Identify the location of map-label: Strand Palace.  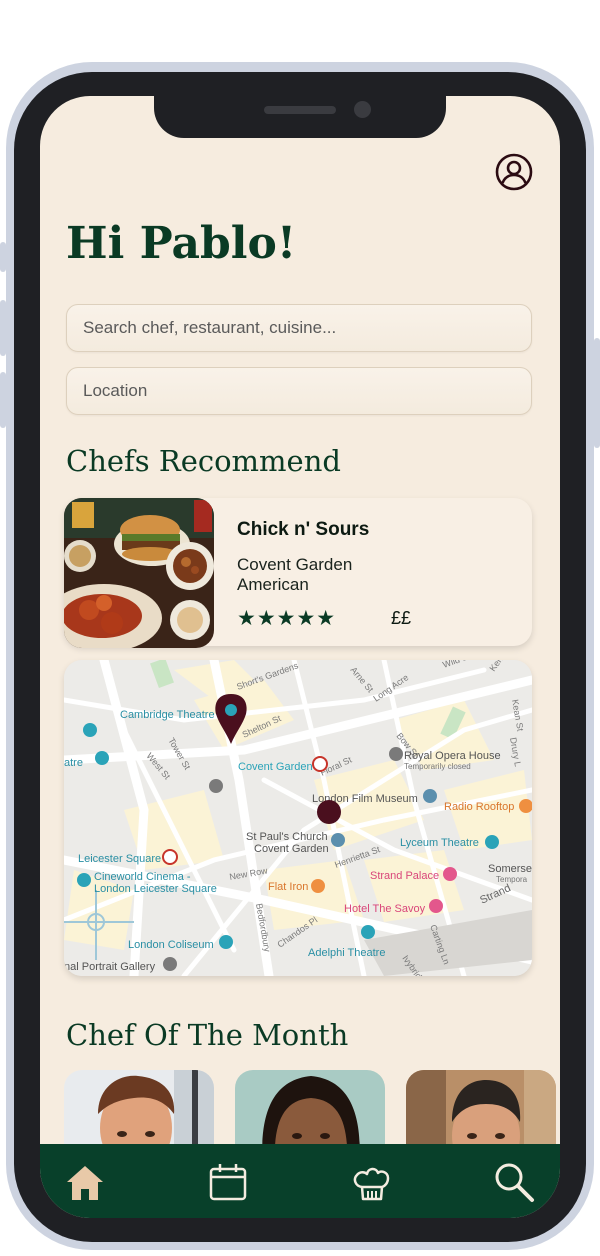
(404, 876).